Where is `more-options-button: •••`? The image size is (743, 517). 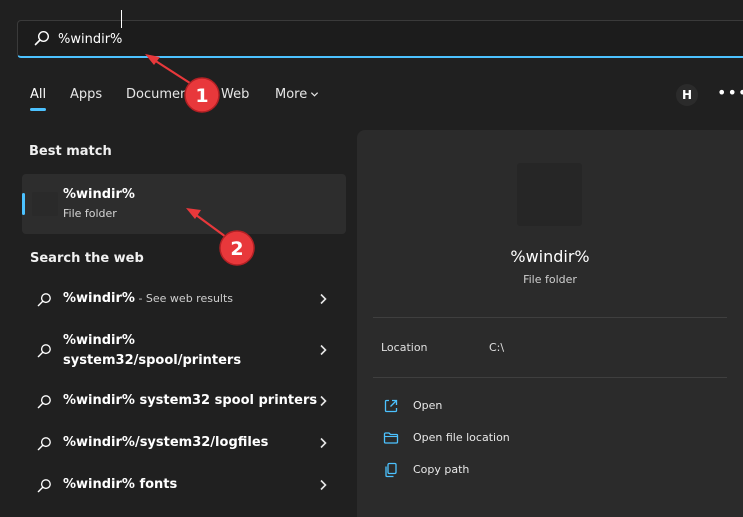
more-options-button: ••• is located at coordinates (730, 92).